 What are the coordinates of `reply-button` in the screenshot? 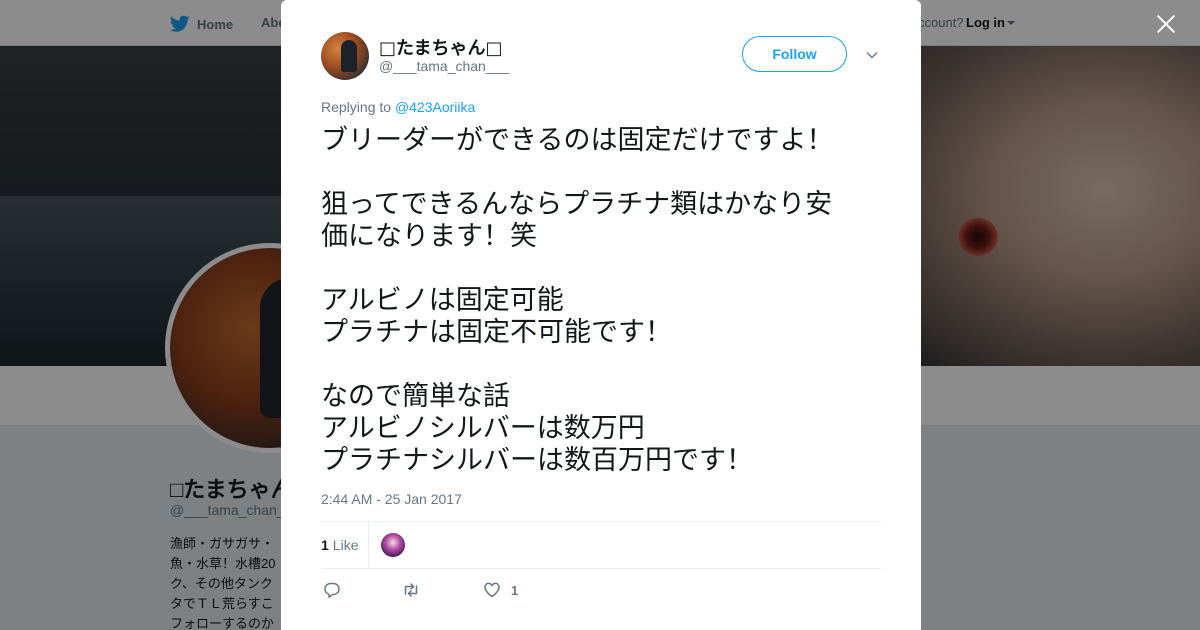 It's located at (332, 590).